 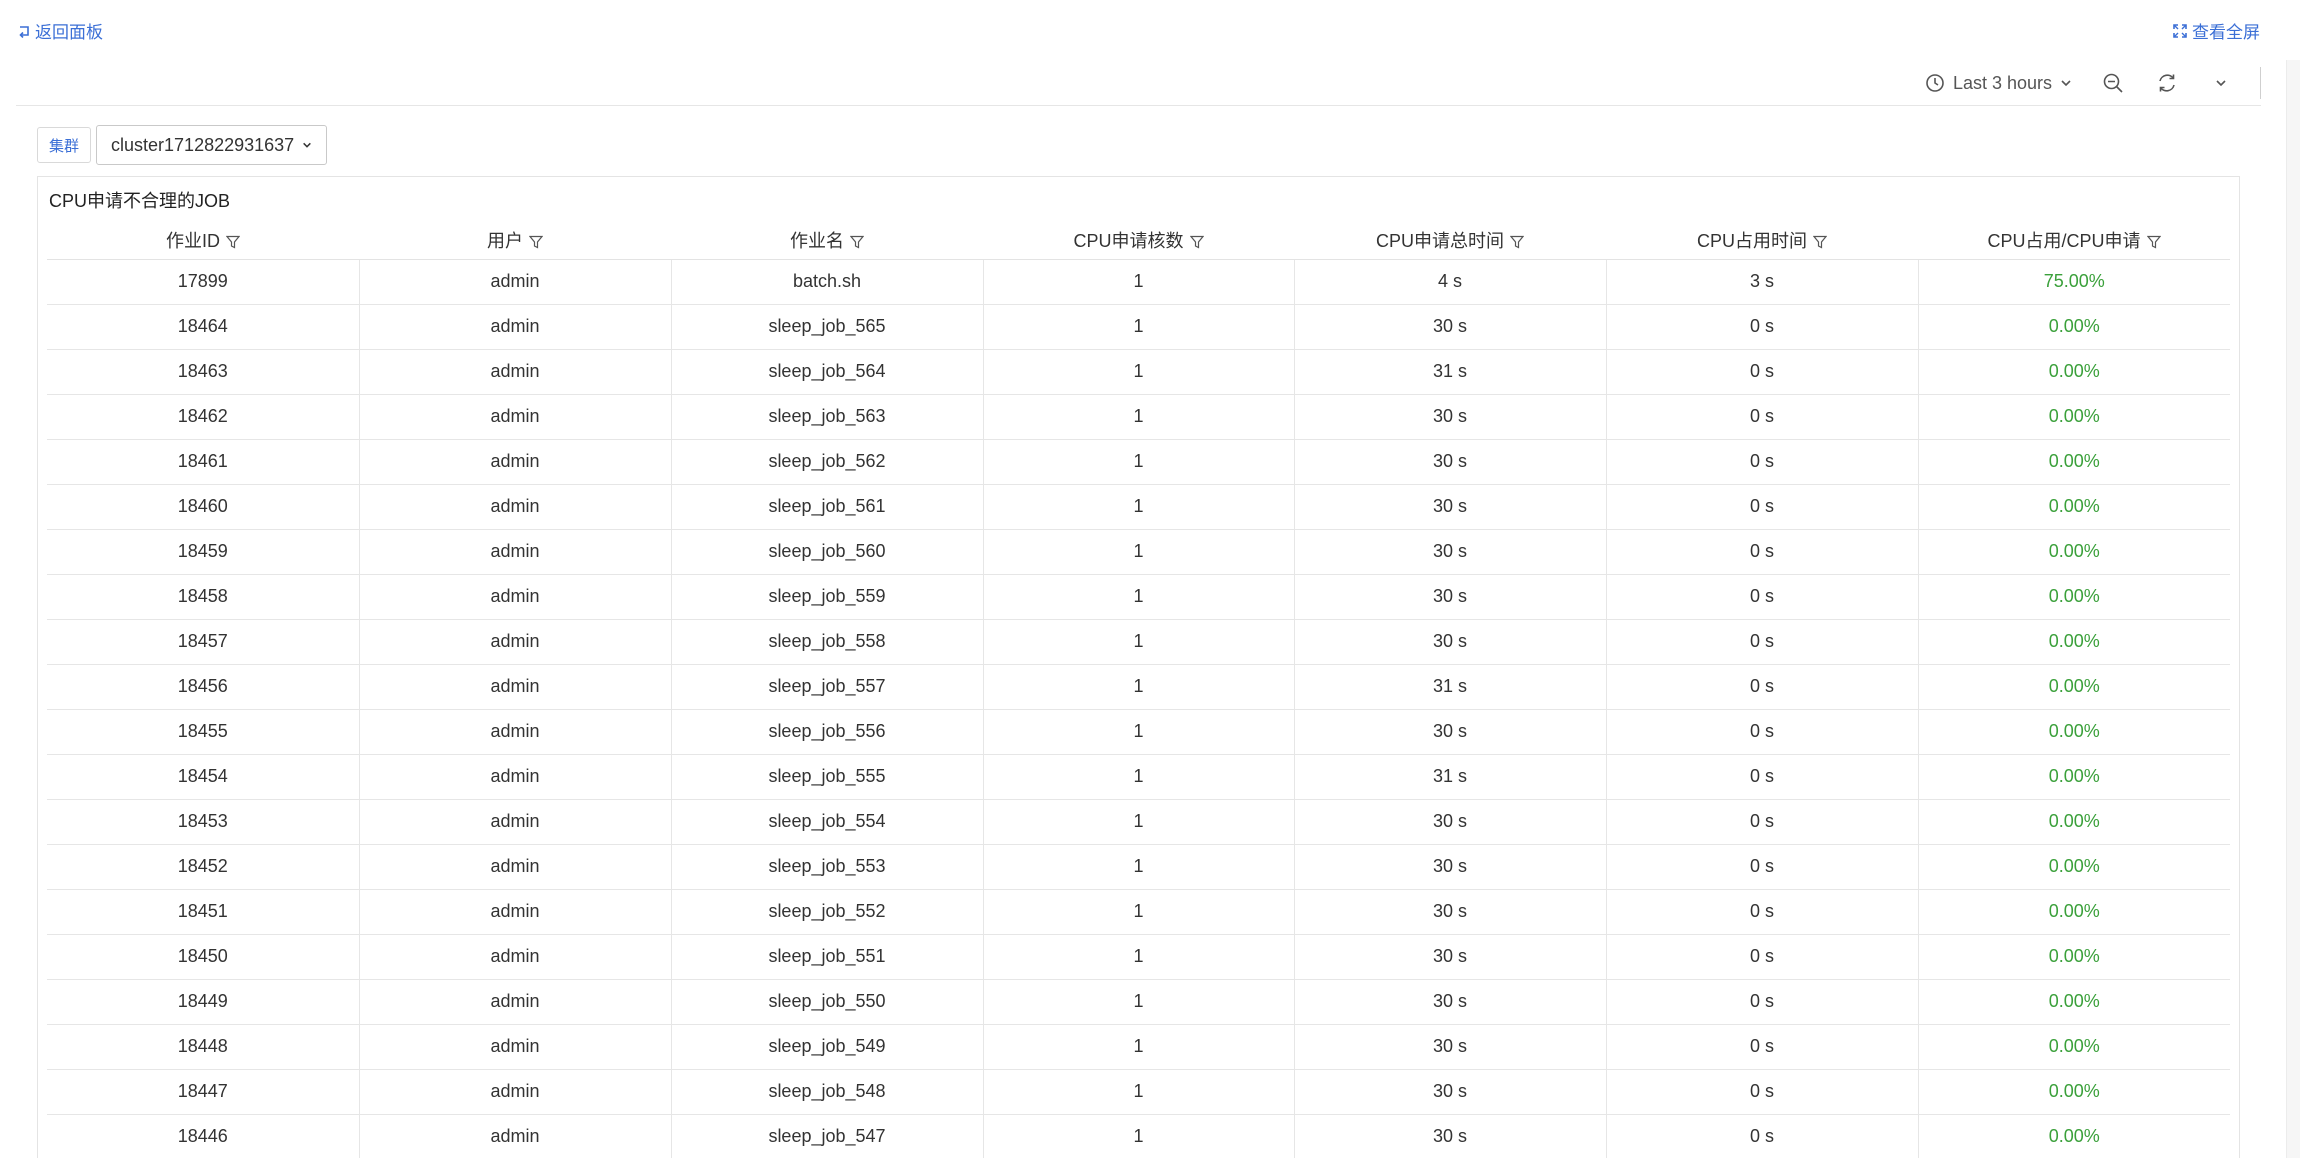 I want to click on table-row: 18452 admin sleep_job_553 1 30 s0 s 0.00%, so click(x=1138, y=867).